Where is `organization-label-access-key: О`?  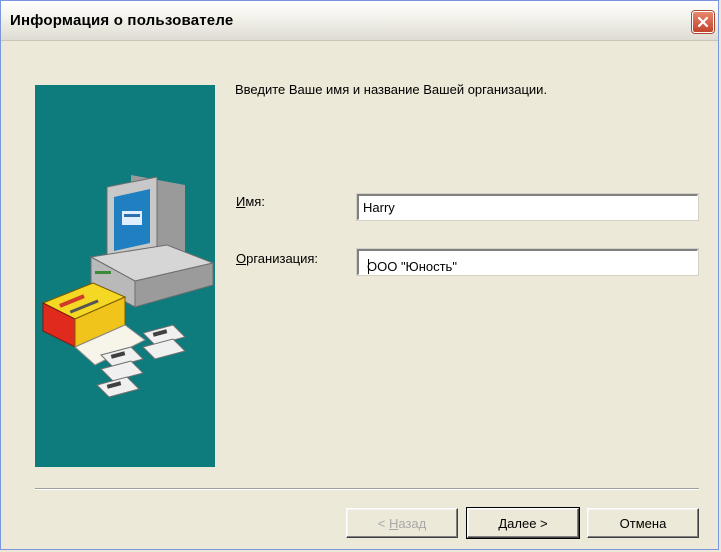 organization-label-access-key: О is located at coordinates (241, 258).